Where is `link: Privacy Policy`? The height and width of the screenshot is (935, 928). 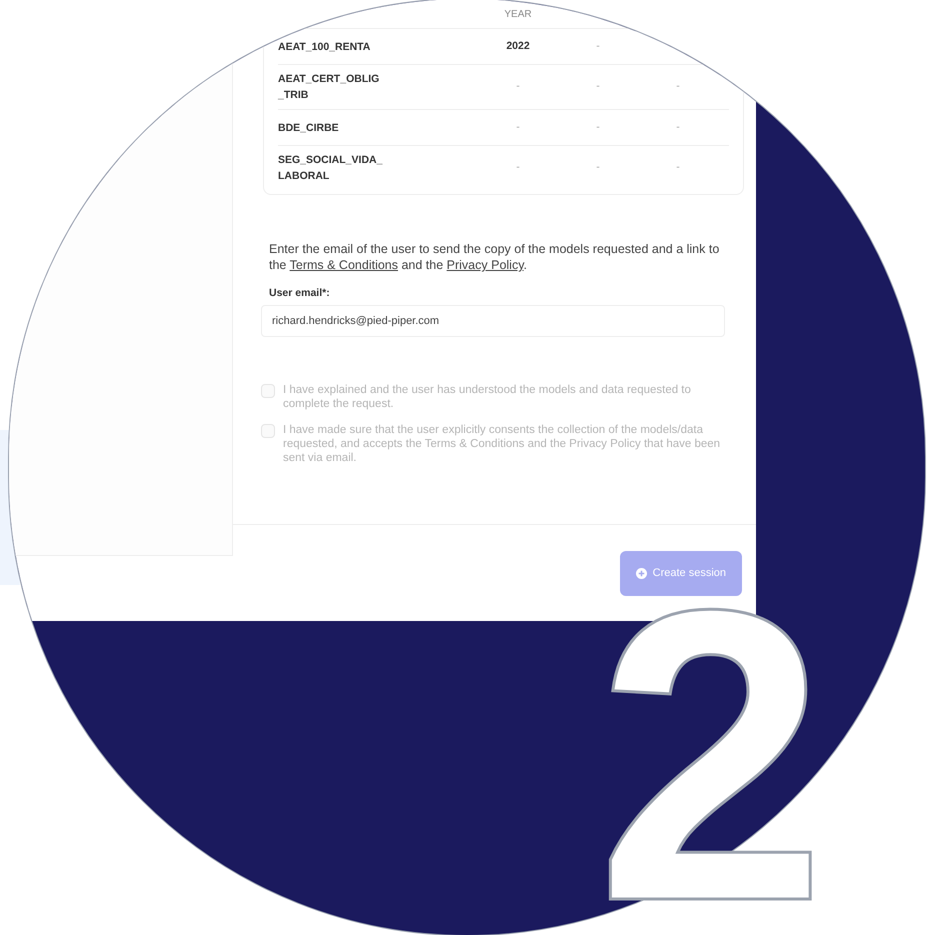 link: Privacy Policy is located at coordinates (485, 265).